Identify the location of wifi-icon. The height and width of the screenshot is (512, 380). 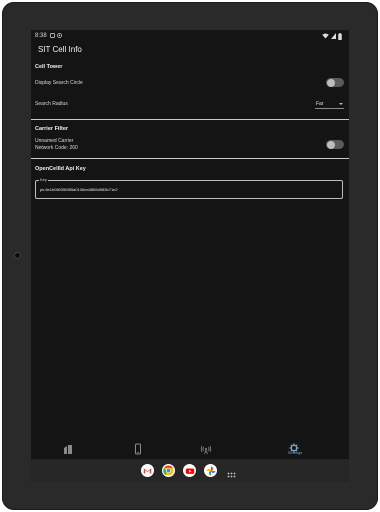
(325, 36).